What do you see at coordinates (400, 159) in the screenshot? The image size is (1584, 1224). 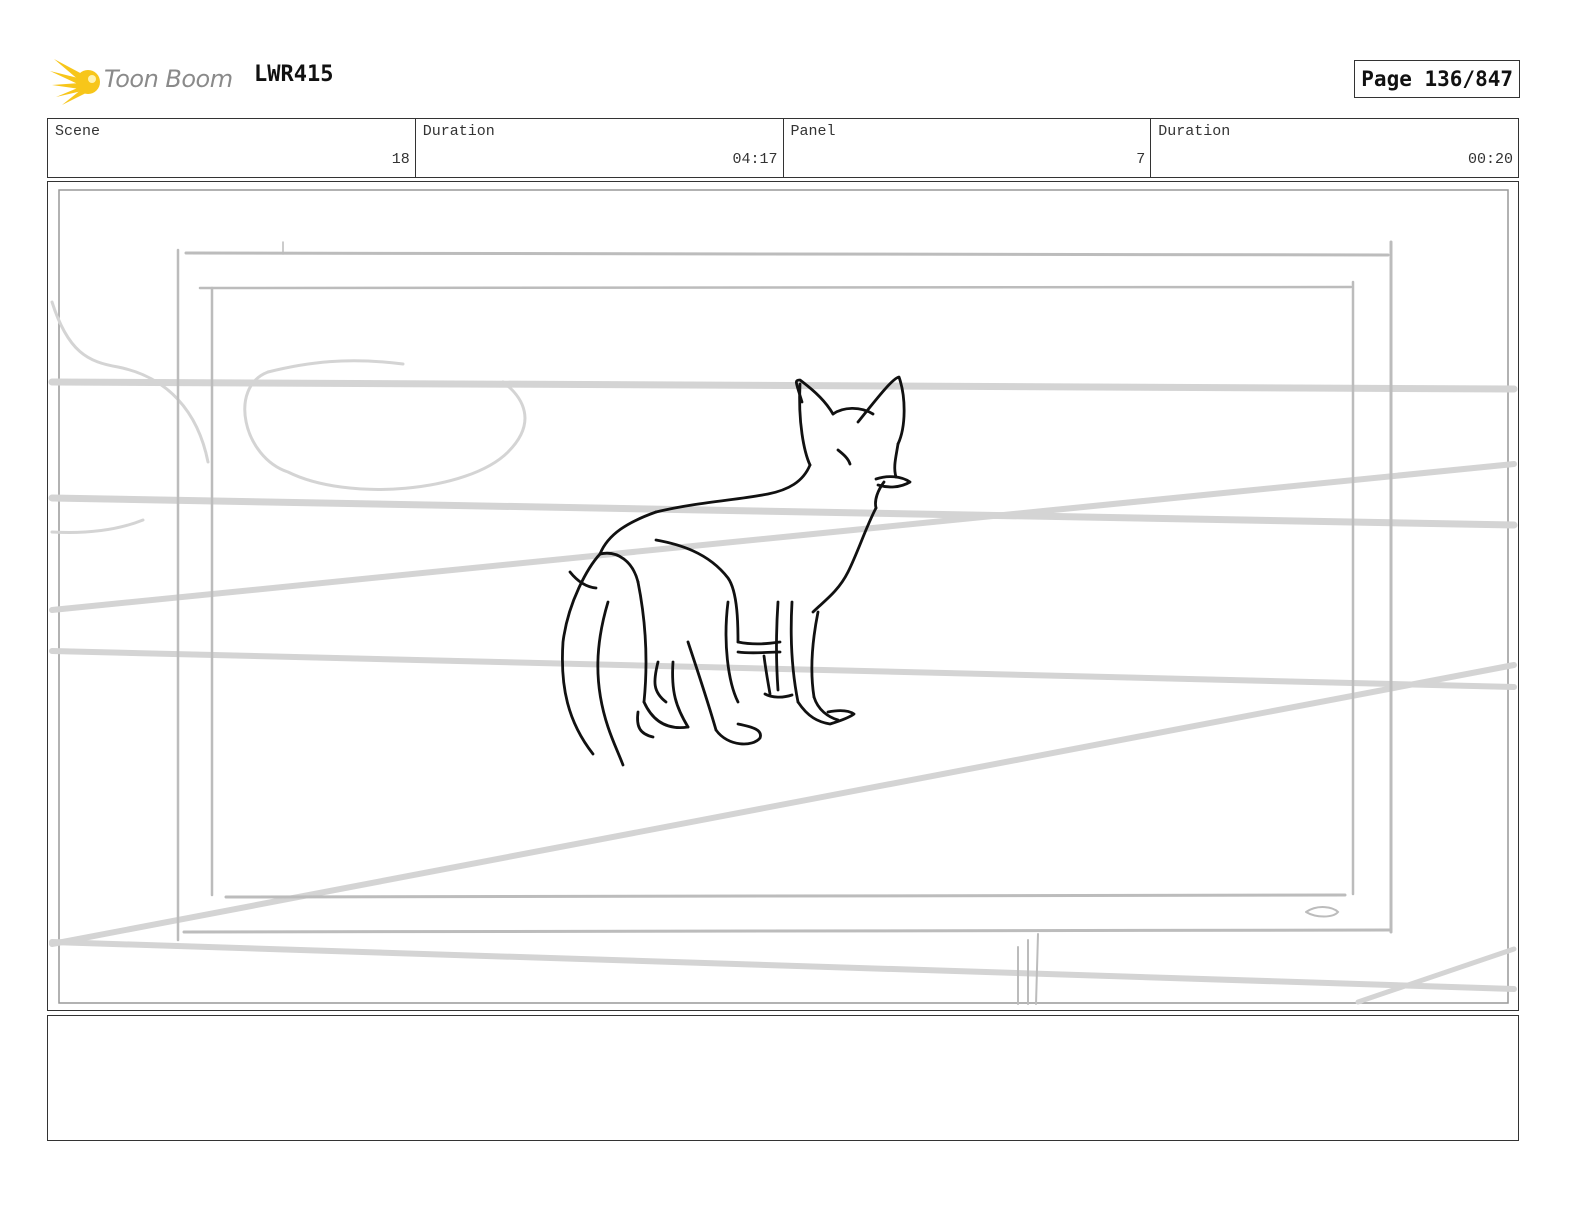 I see `scene-value: 18` at bounding box center [400, 159].